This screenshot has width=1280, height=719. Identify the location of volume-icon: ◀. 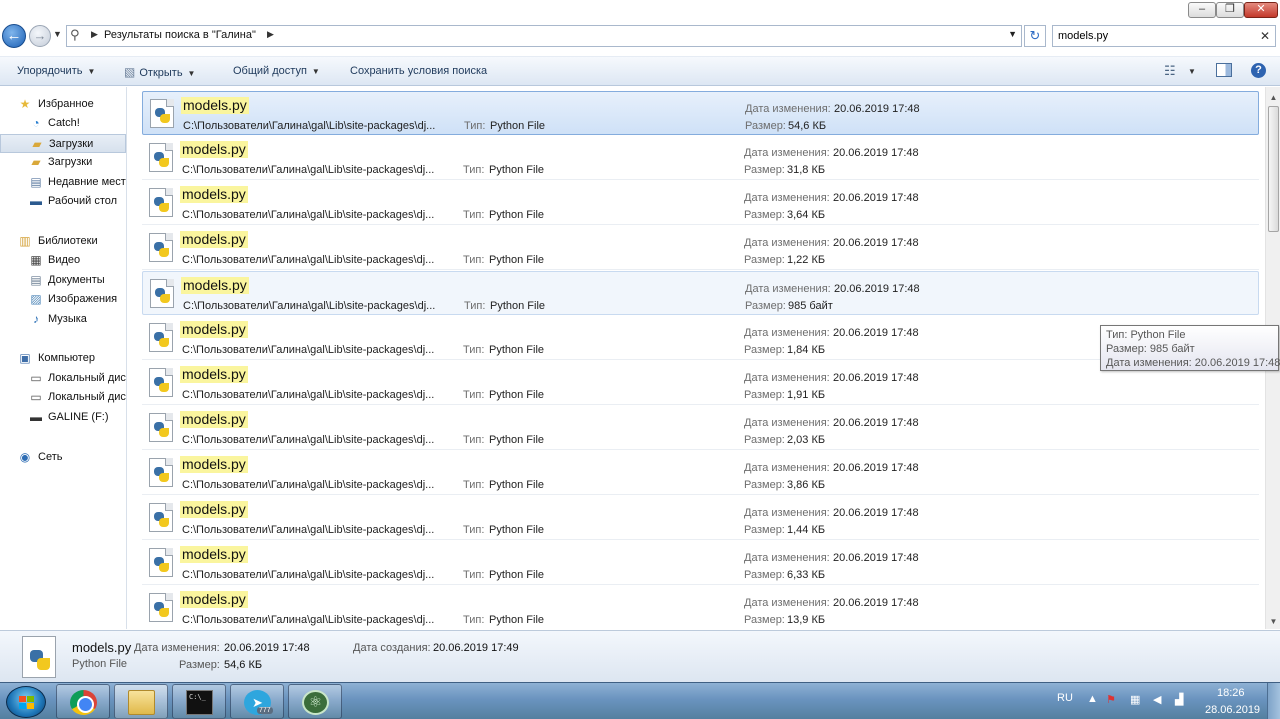
(1157, 699).